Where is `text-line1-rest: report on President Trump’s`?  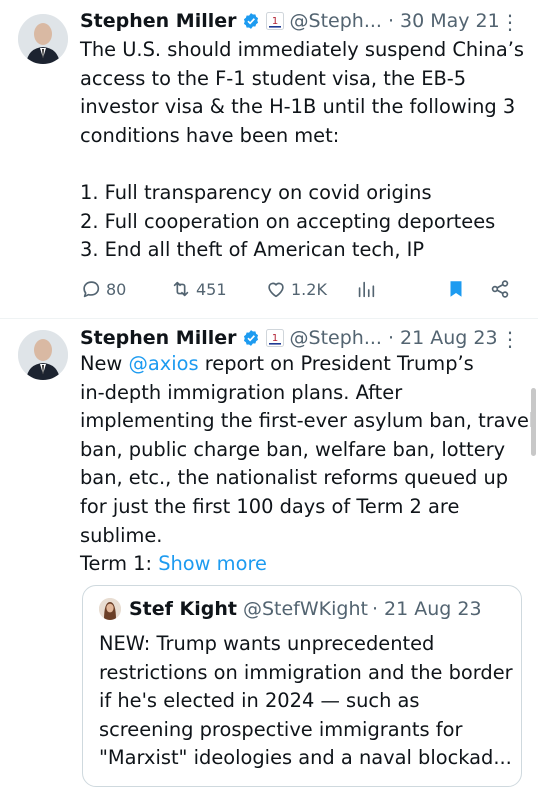
text-line1-rest: report on President Trump’s is located at coordinates (336, 363).